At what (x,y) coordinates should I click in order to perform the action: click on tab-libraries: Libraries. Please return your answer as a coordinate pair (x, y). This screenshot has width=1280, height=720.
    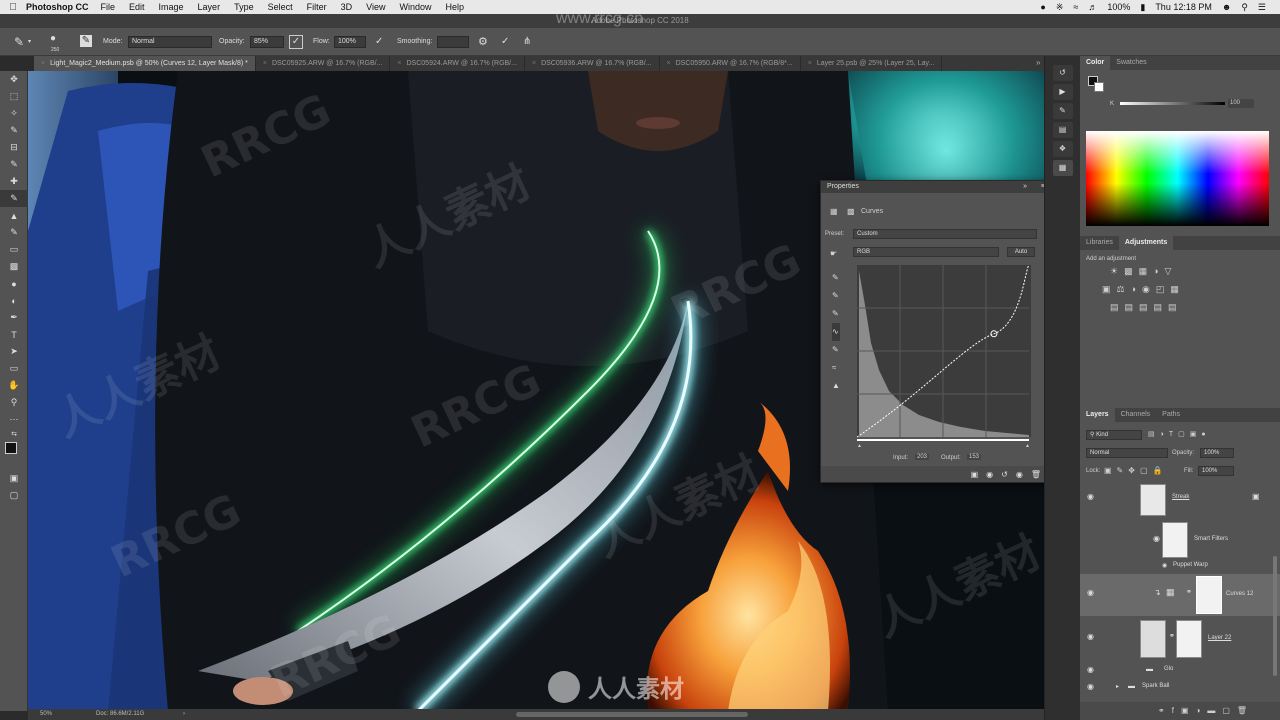
    Looking at the image, I should click on (1099, 243).